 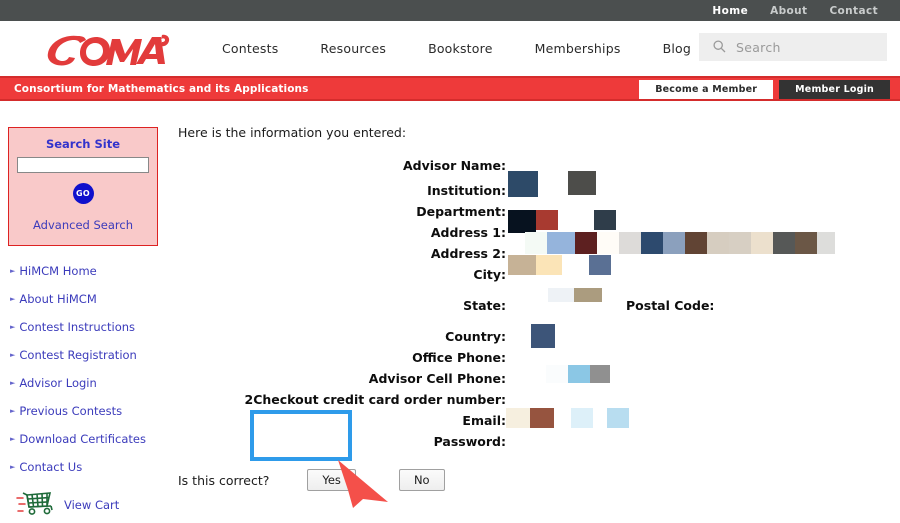 I want to click on sidebar-search-box: Search Site GO Advanced Search, so click(x=83, y=186).